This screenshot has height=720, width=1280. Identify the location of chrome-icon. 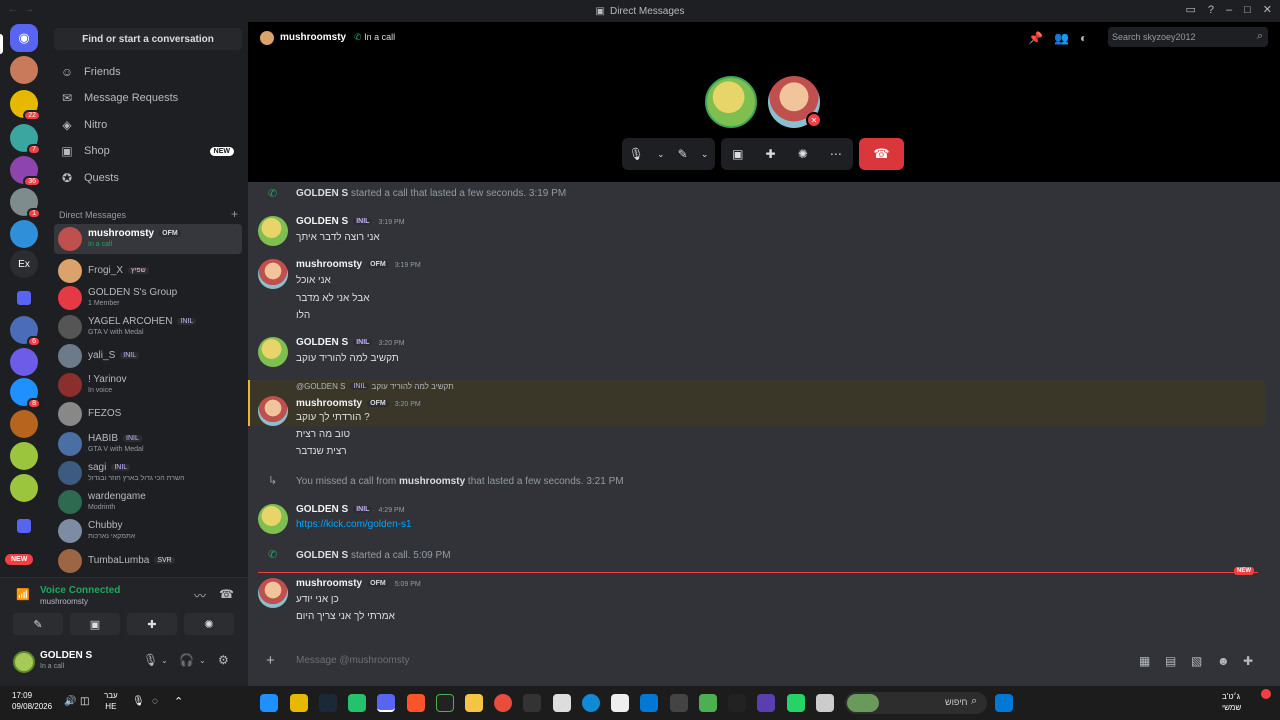
(503, 703).